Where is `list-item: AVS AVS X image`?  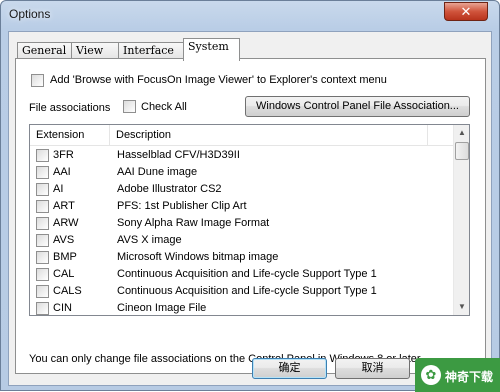 list-item: AVS AVS X image is located at coordinates (241, 240).